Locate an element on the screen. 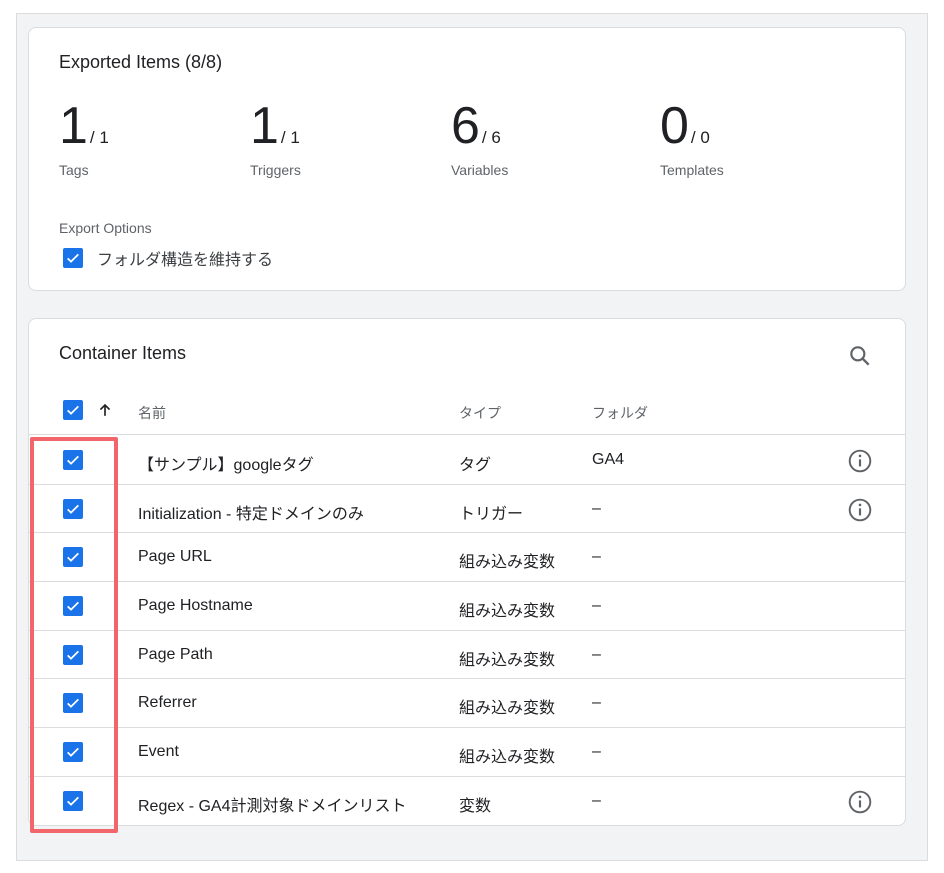  keep-folder-structure-option: フォルダ構造を維持する is located at coordinates (168, 258).